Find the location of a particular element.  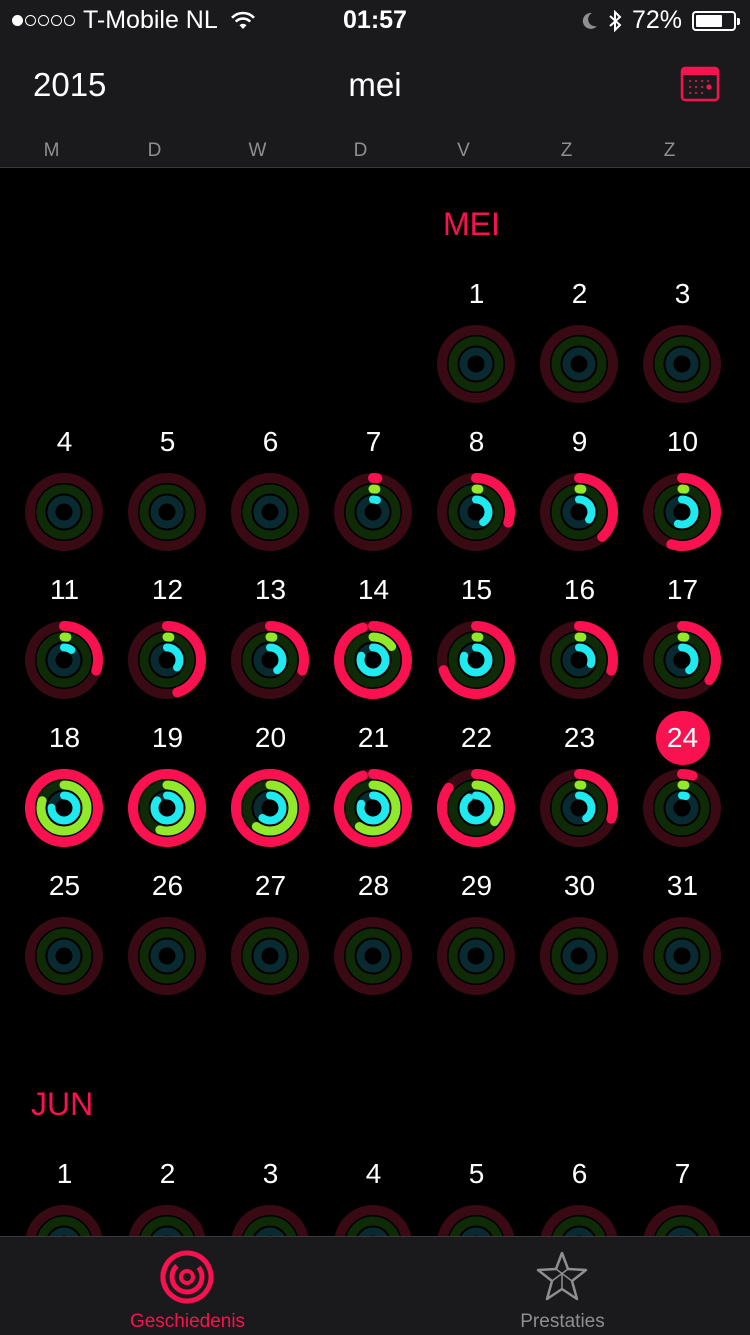

day-number: 10 is located at coordinates (682, 442).